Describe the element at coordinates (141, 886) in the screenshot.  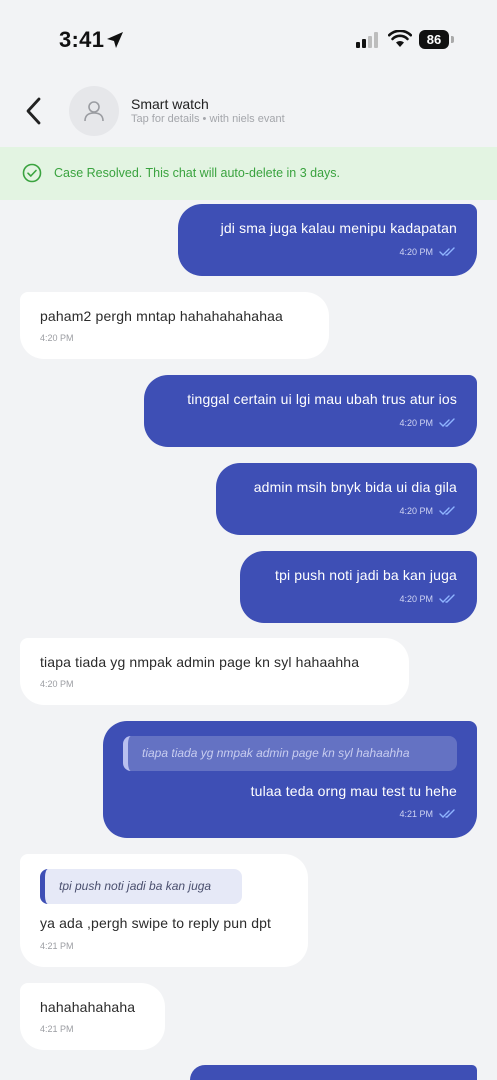
I see `quoted-message: tpi push noti jadi ba kan juga` at that location.